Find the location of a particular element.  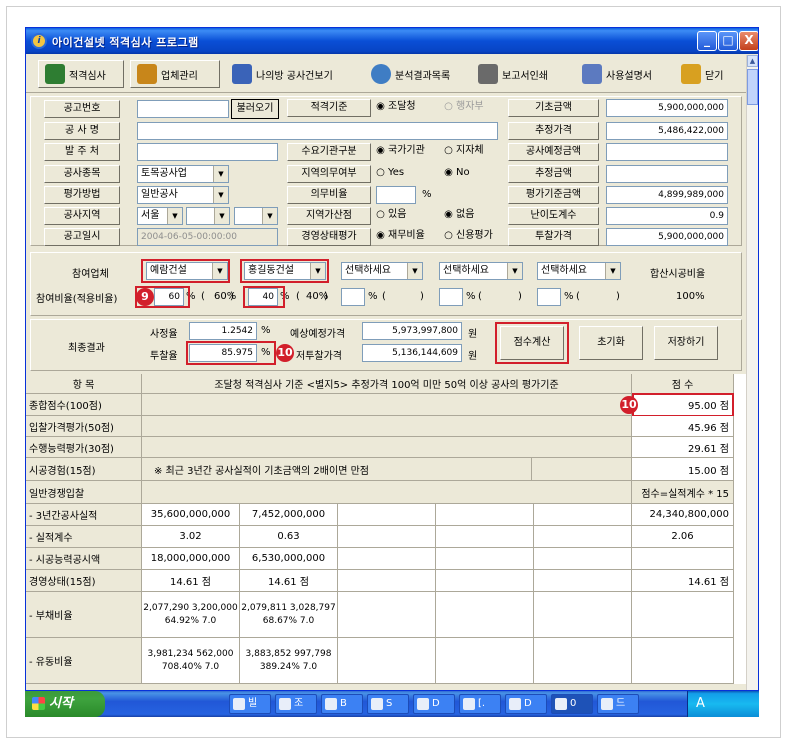

load-button: 불러오기 is located at coordinates (255, 109).